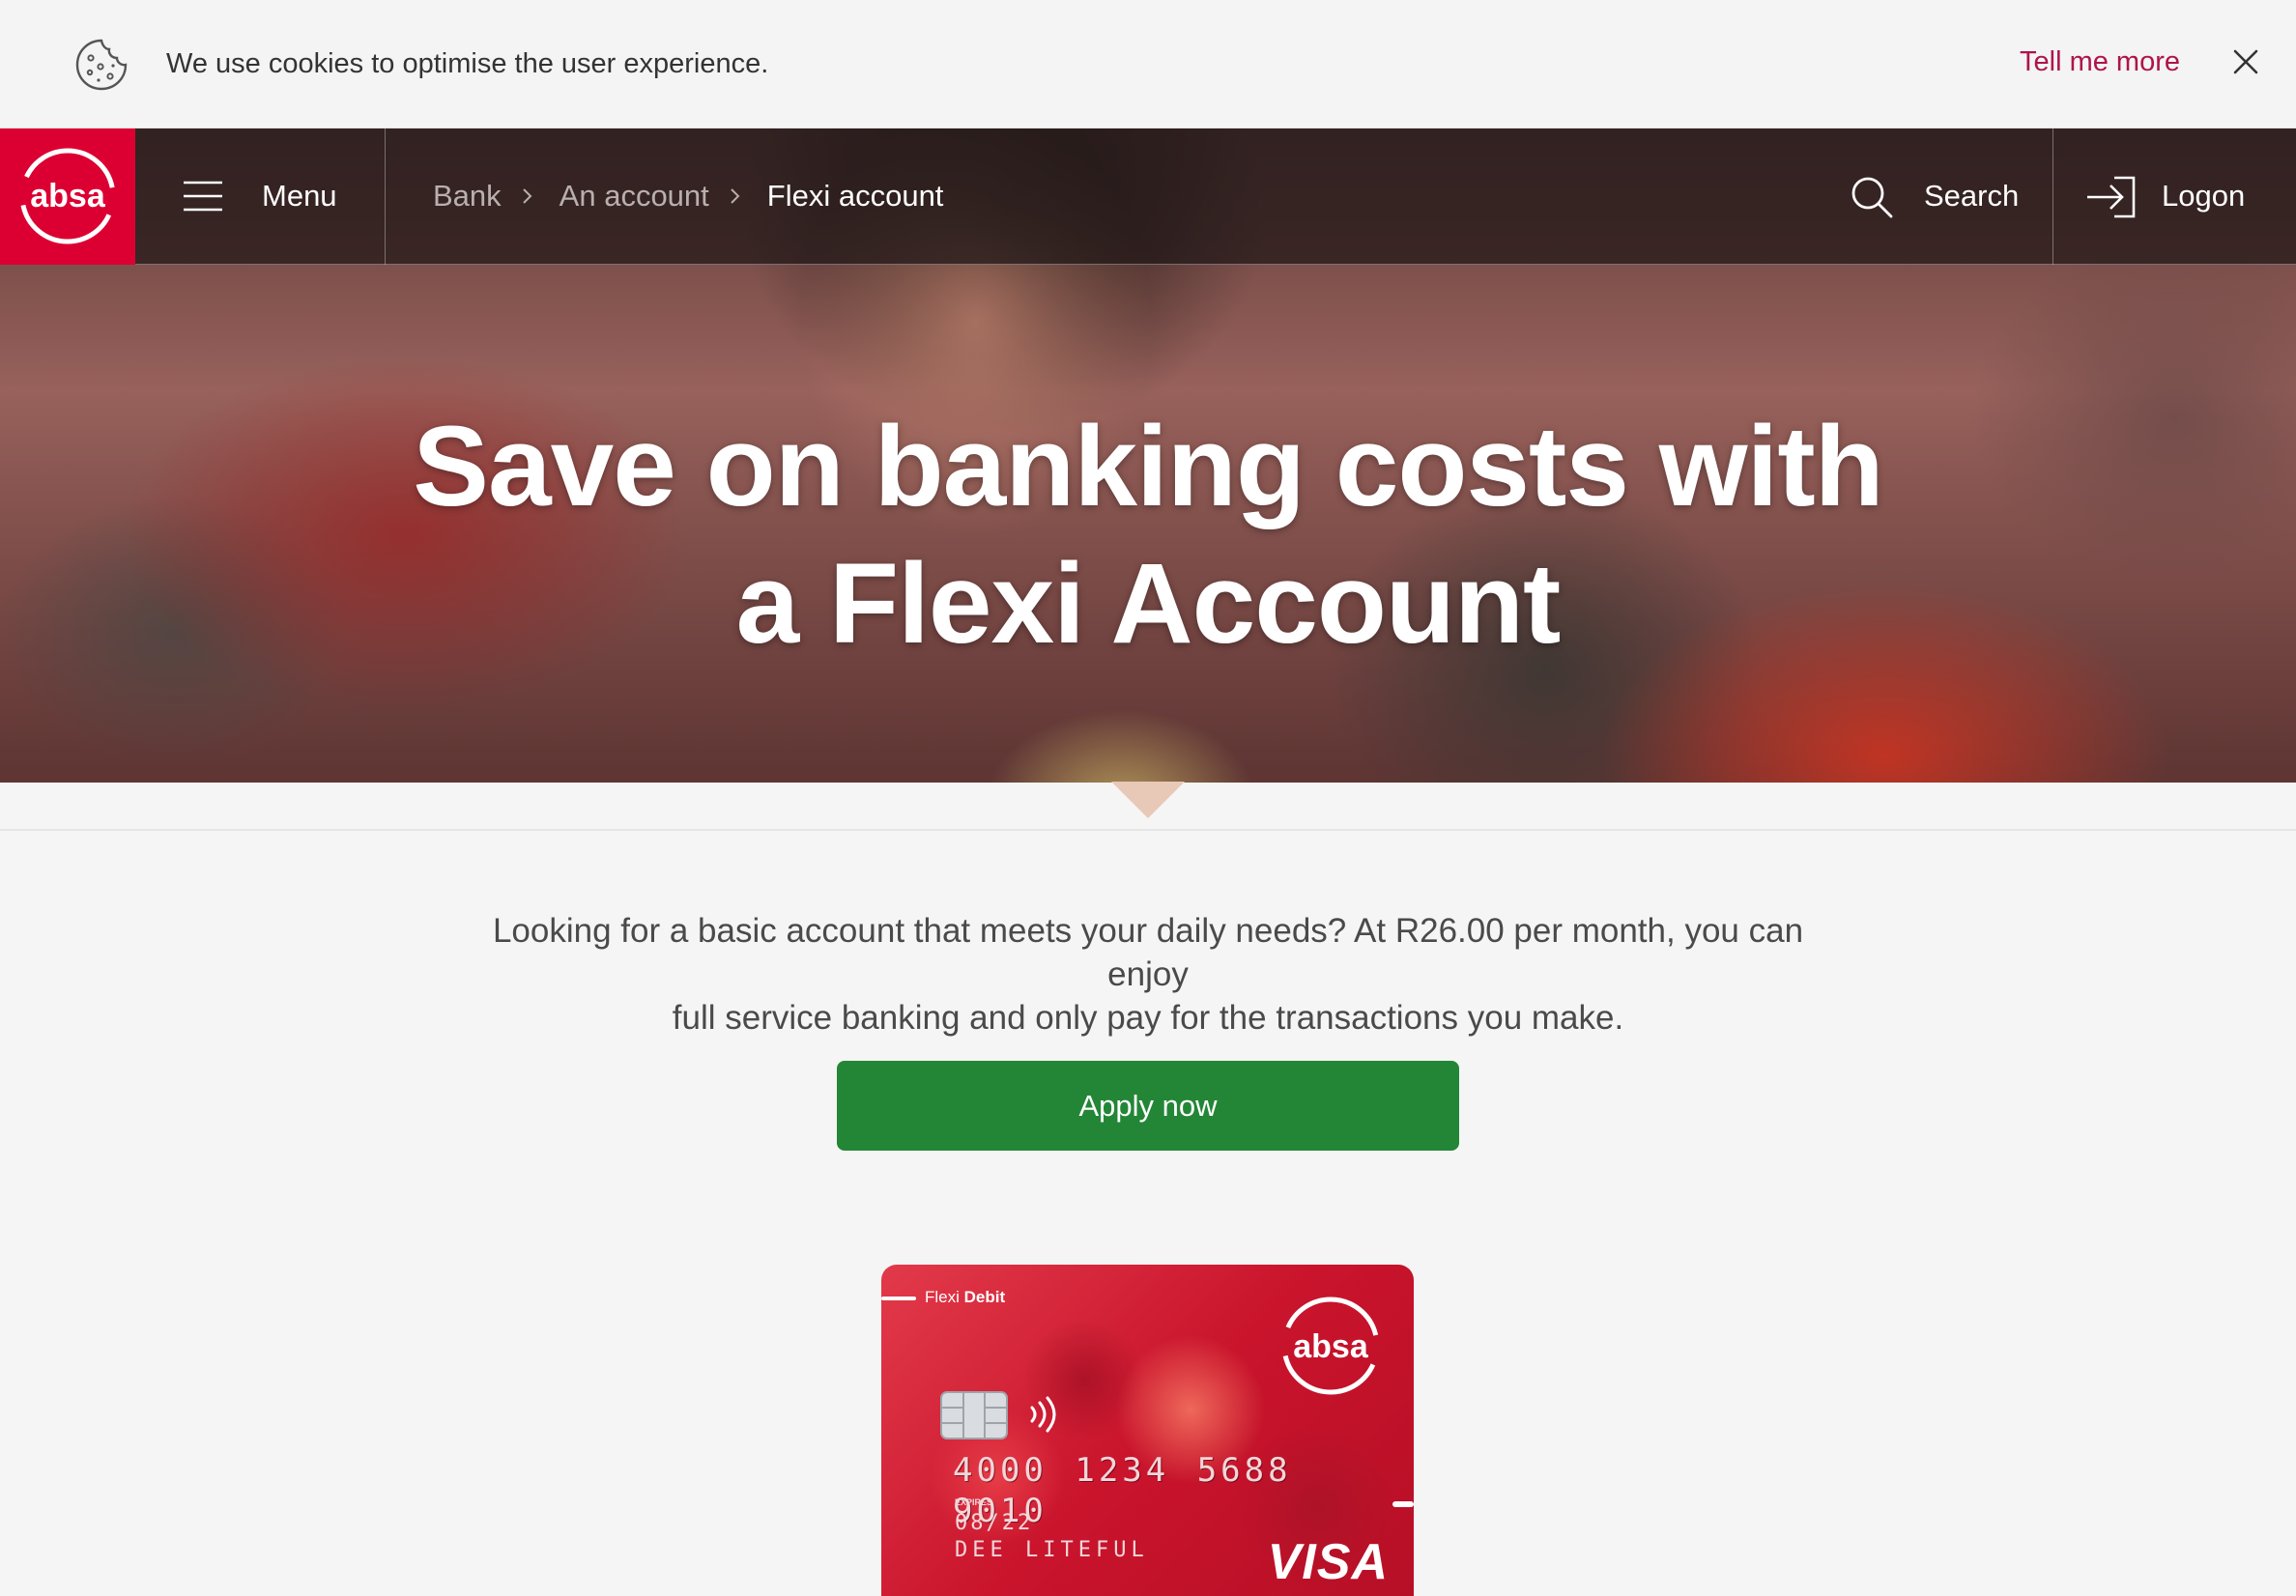 The image size is (2296, 1596). I want to click on card-brand-line, so click(898, 1299).